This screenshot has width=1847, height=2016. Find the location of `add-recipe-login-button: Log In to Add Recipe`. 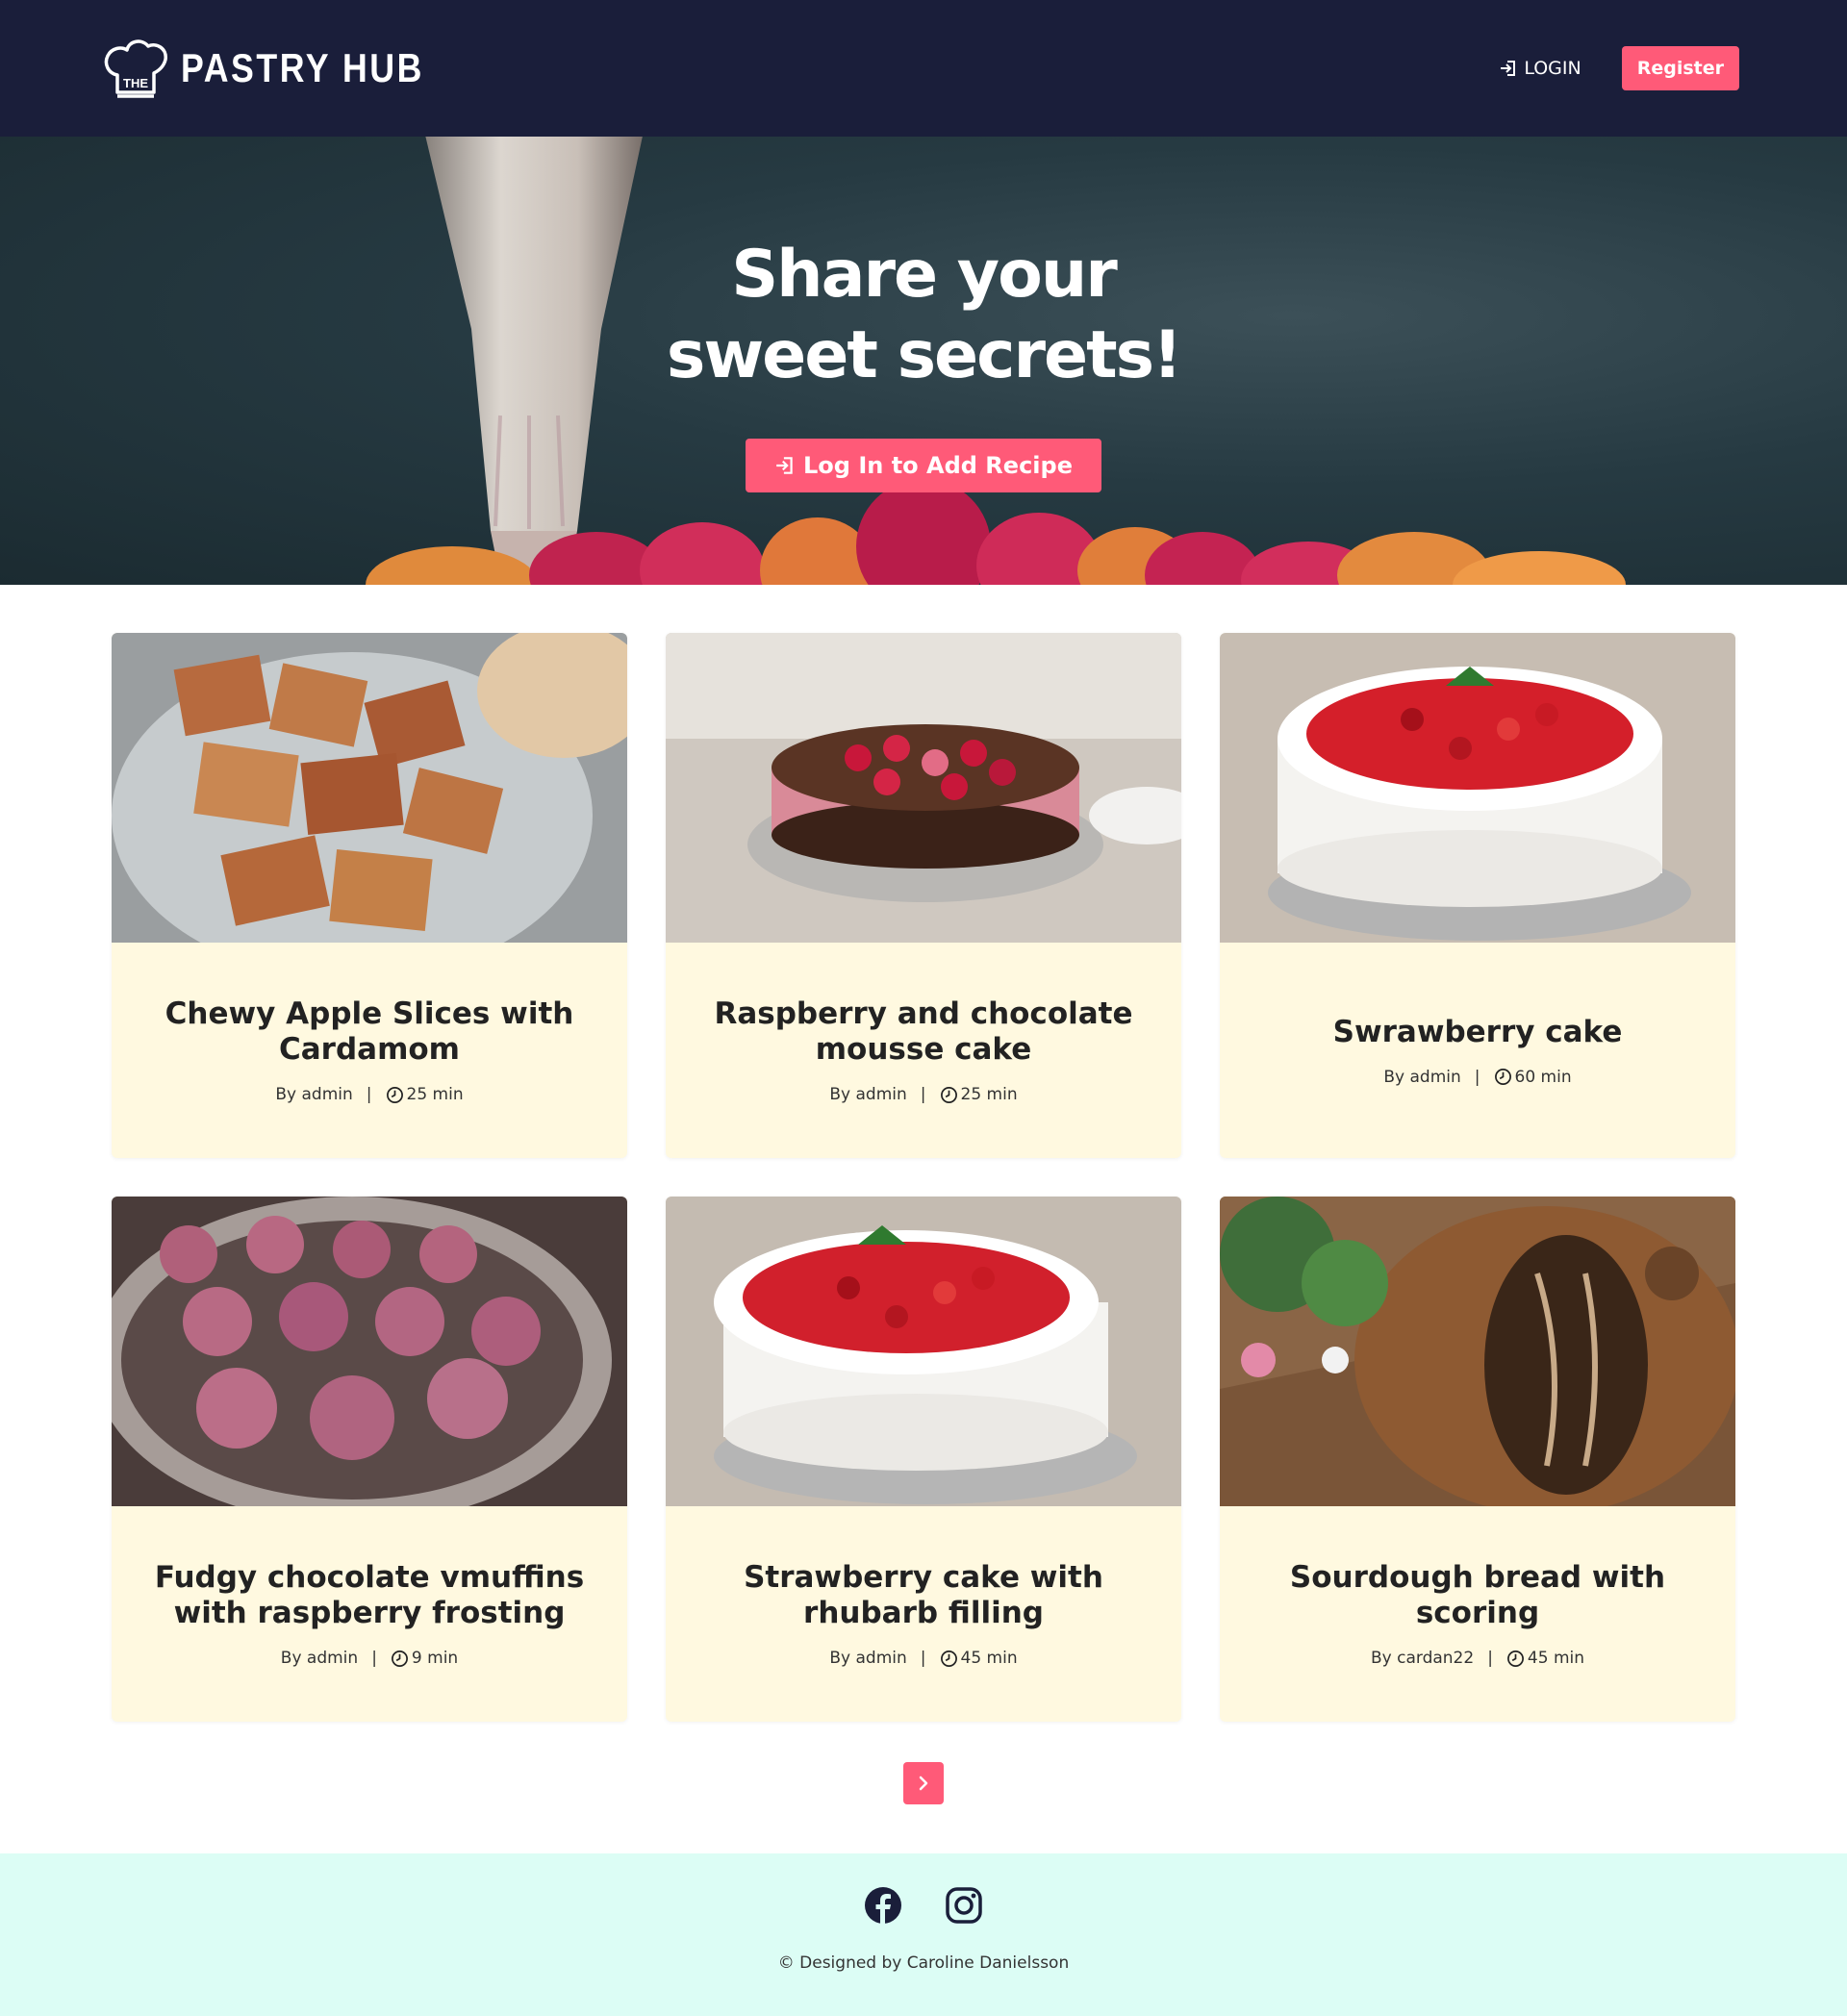

add-recipe-login-button: Log In to Add Recipe is located at coordinates (924, 466).